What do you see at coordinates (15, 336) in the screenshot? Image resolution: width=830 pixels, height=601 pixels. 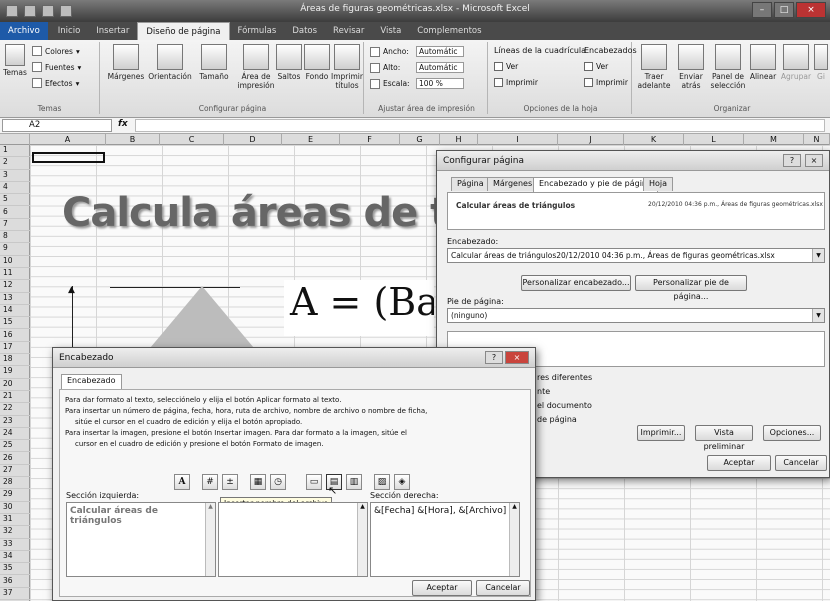 I see `row-header: 16` at bounding box center [15, 336].